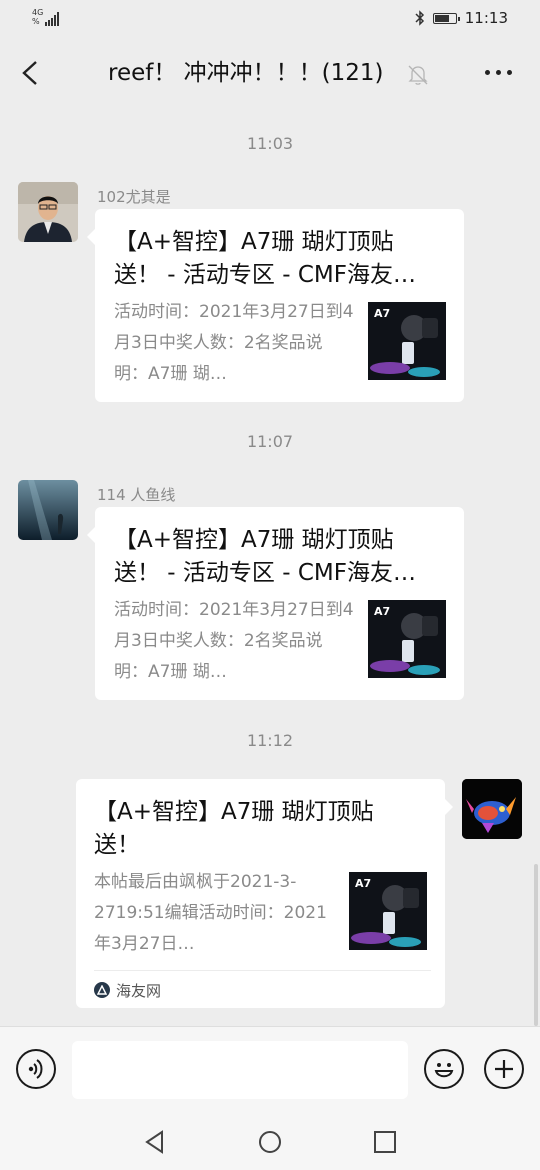 The width and height of the screenshot is (540, 1170). I want to click on bluetooth-icon, so click(419, 18).